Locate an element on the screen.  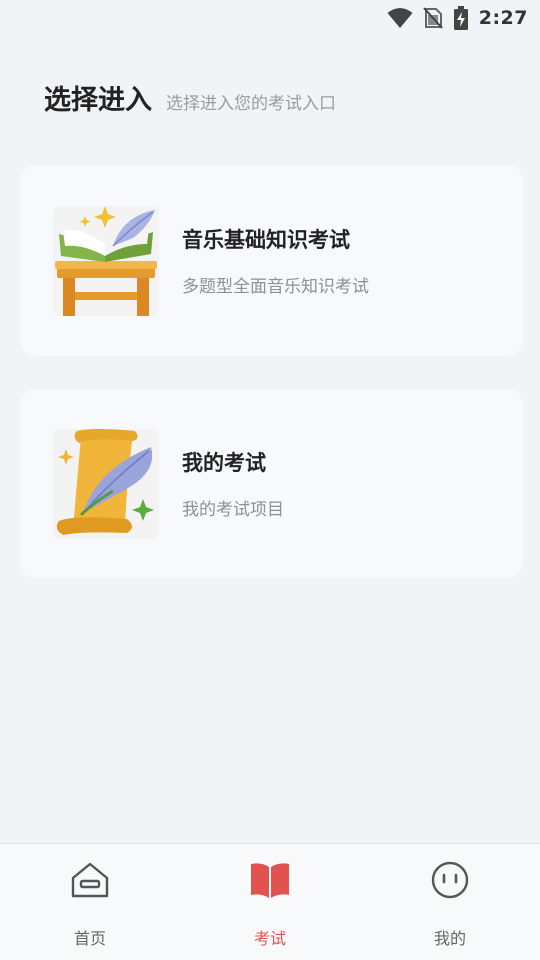
page-title: 选择进入 is located at coordinates (98, 100).